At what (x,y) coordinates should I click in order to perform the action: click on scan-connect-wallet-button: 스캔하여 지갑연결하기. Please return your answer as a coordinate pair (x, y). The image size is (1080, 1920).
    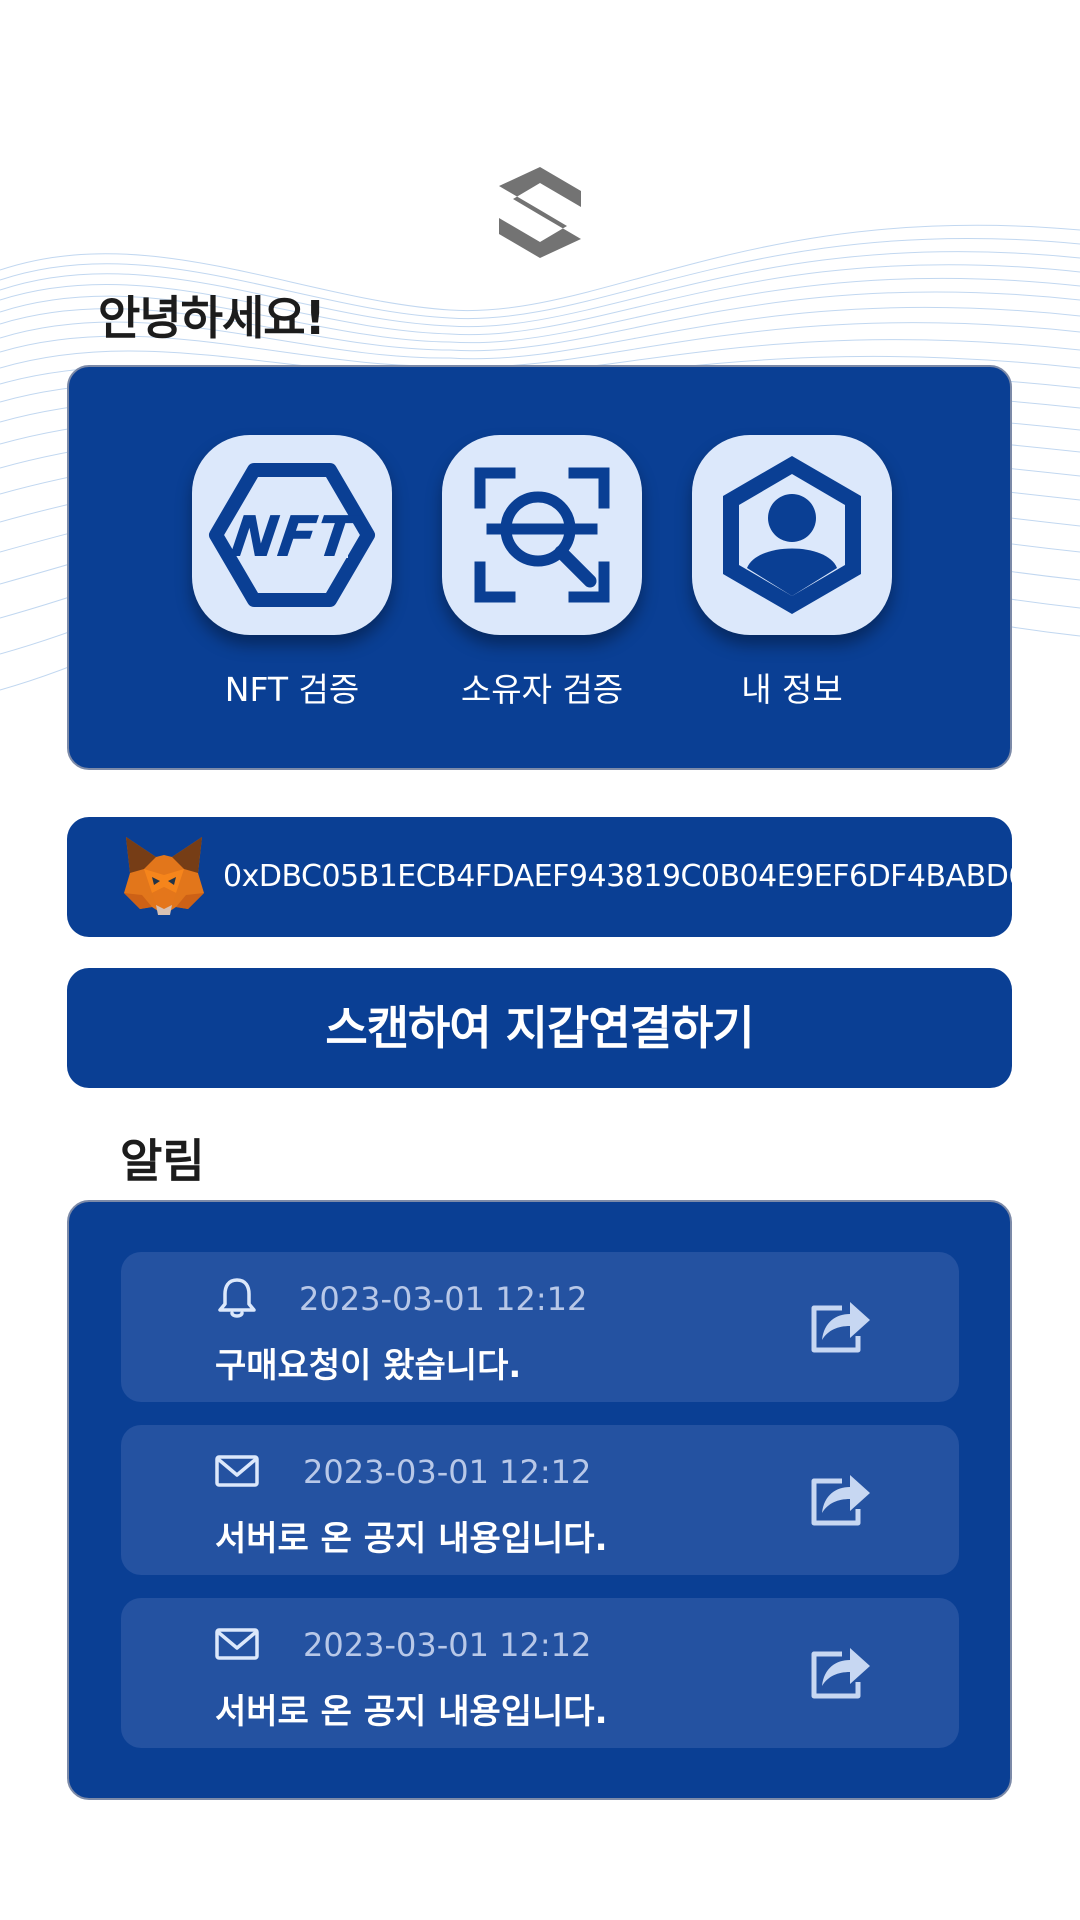
    Looking at the image, I should click on (539, 1028).